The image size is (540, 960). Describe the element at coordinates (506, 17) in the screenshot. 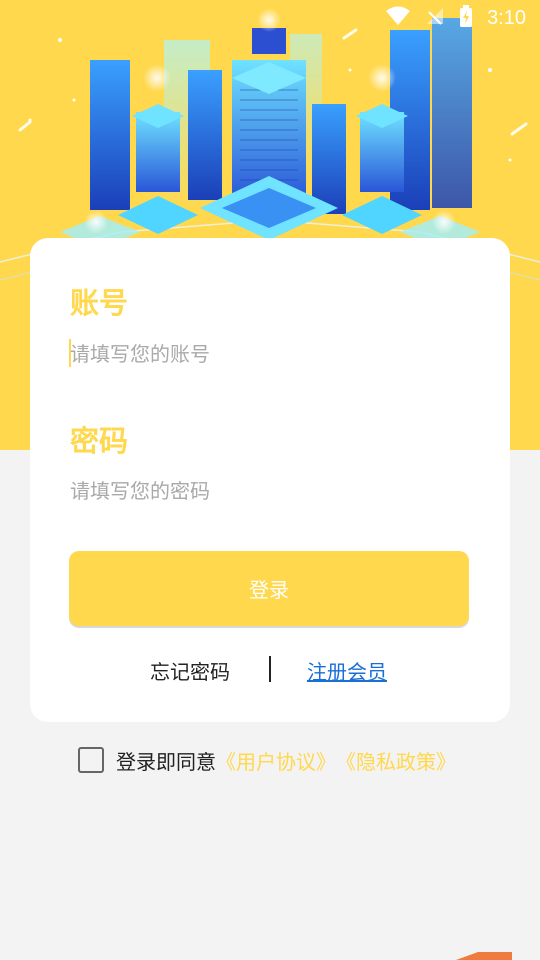

I see `status-time: 3:10` at that location.